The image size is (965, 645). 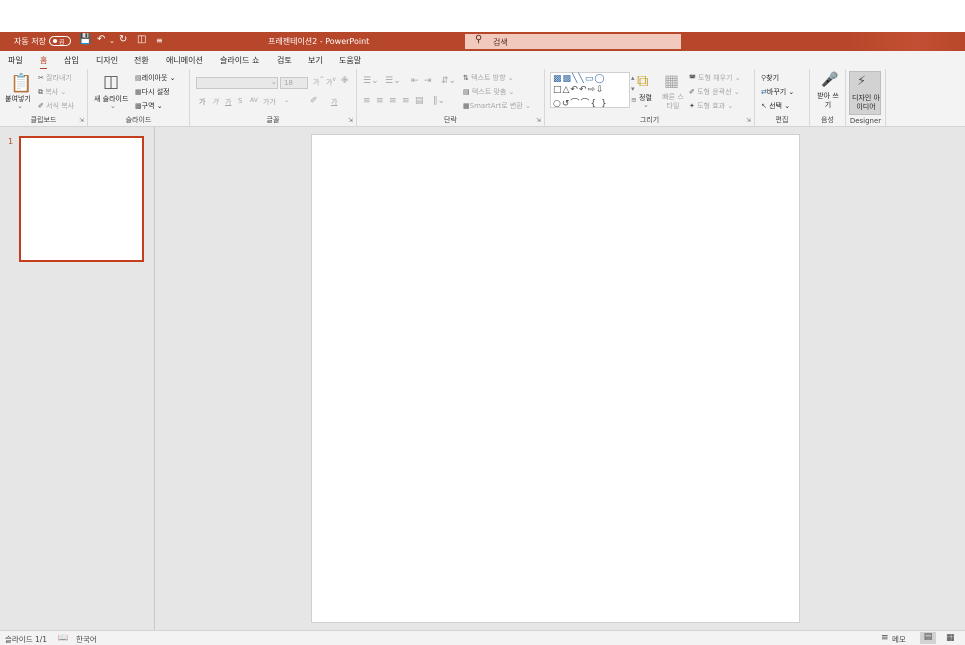 What do you see at coordinates (85, 39) in the screenshot?
I see `save-icon: 💾` at bounding box center [85, 39].